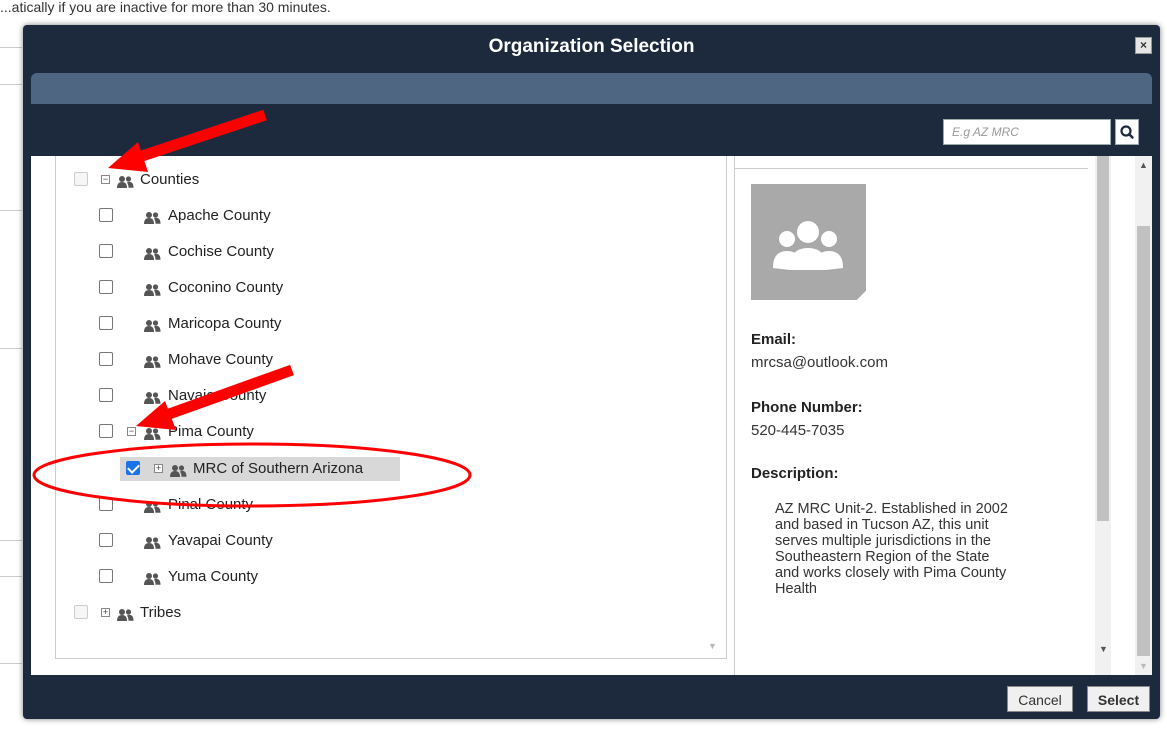 This screenshot has width=1167, height=729. I want to click on annotation-ellipse, so click(252, 475).